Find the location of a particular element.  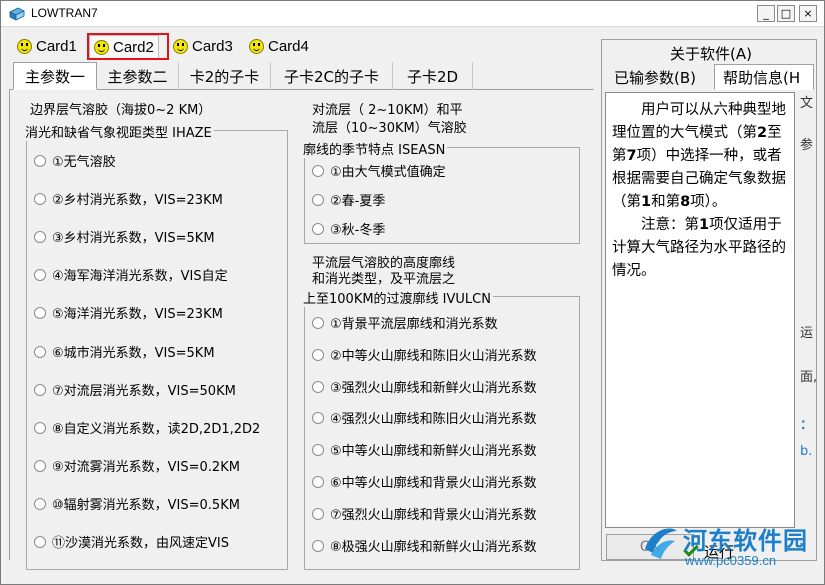

highlight-frame is located at coordinates (128, 46).